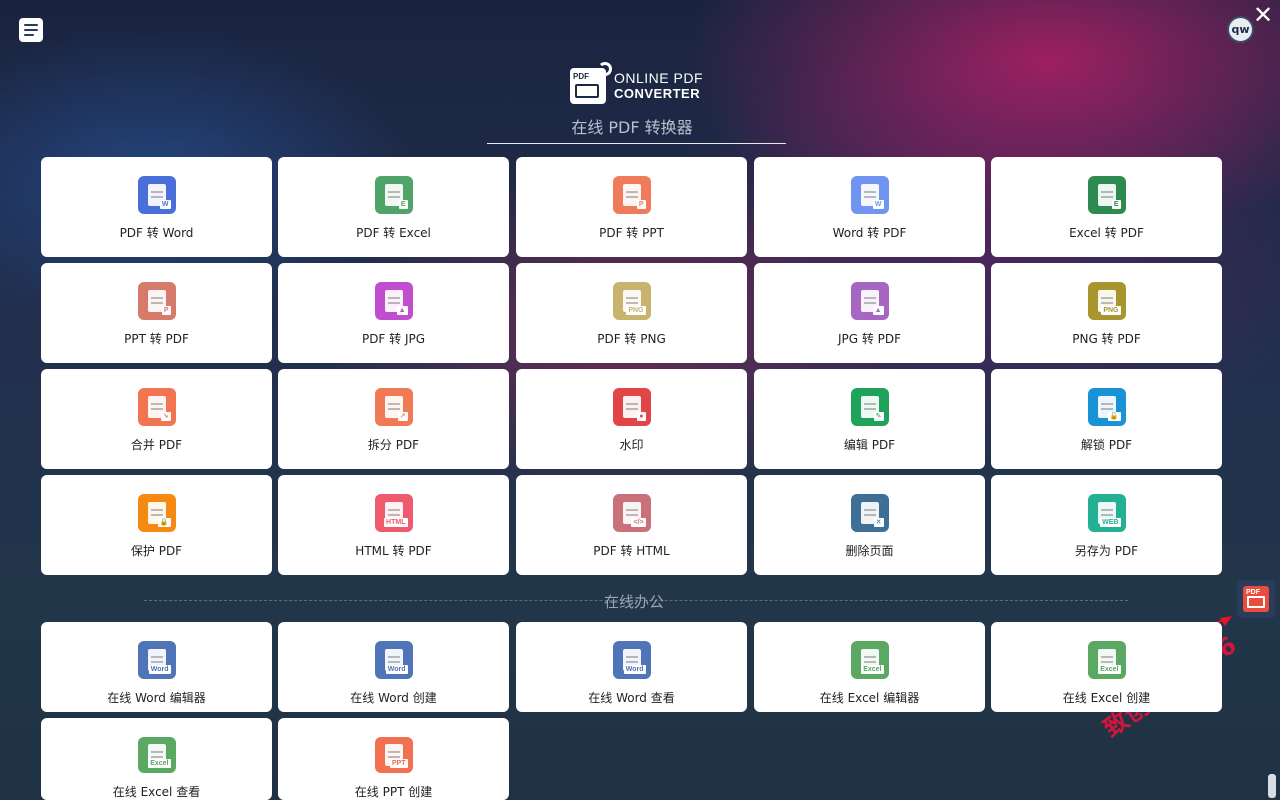  Describe the element at coordinates (878, 204) in the screenshot. I see `icon-glyph: W` at that location.